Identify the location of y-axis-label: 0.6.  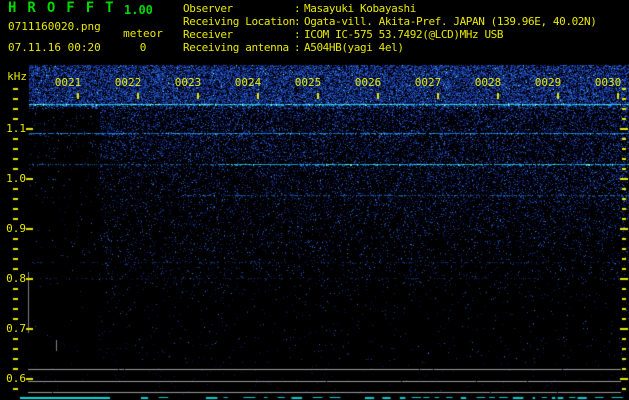
(16, 378).